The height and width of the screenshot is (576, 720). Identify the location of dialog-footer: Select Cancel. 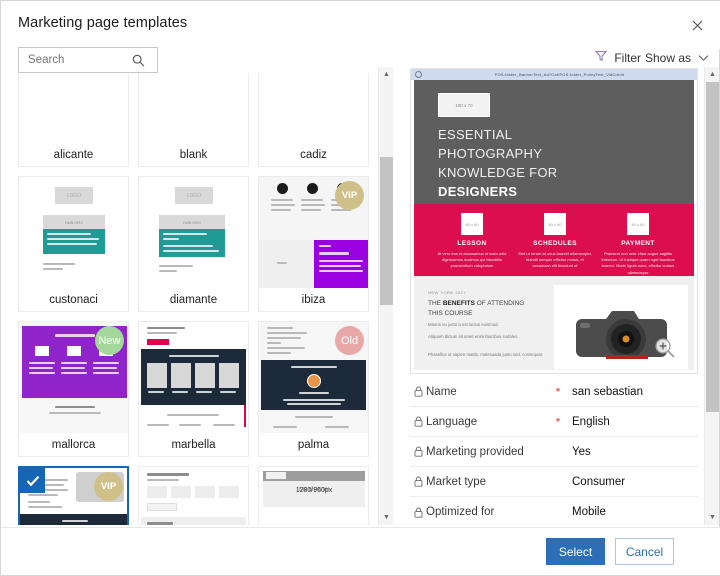
(360, 551).